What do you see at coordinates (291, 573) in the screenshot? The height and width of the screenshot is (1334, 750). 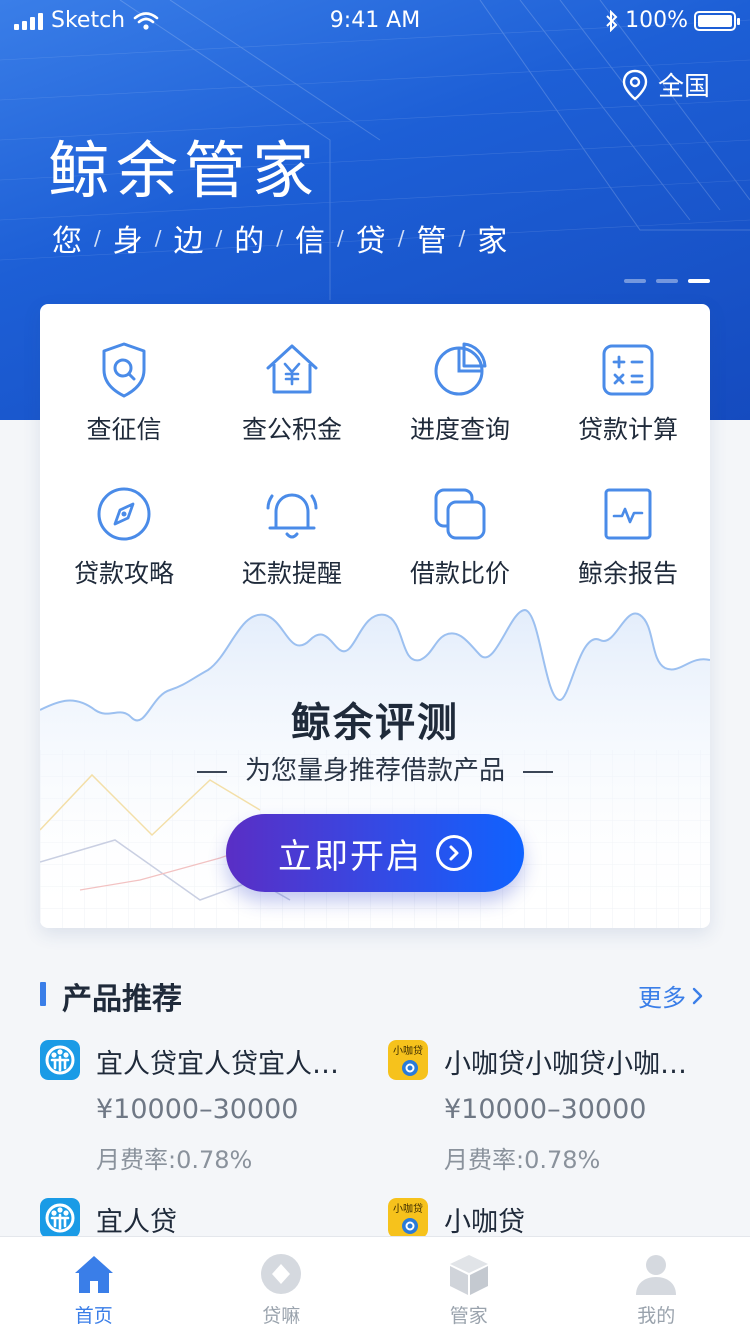 I see `service-label: 还款提醒` at bounding box center [291, 573].